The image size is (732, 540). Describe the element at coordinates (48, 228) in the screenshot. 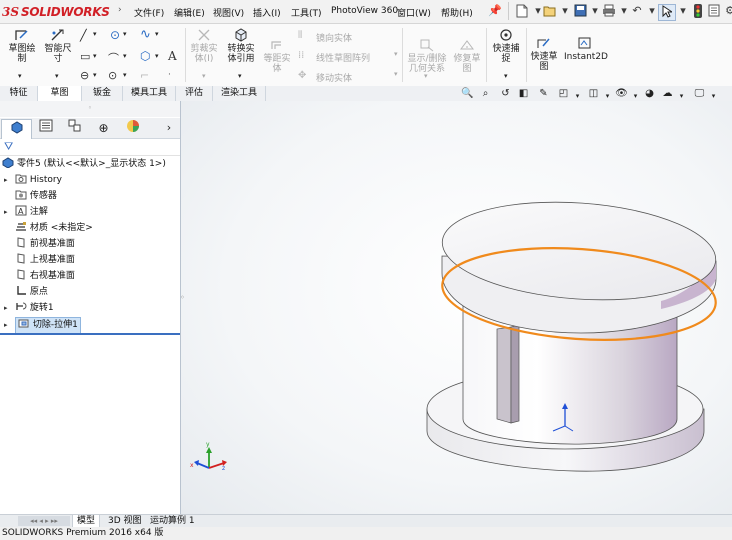

I see `tree-item-material: 材质 <未指定>` at that location.